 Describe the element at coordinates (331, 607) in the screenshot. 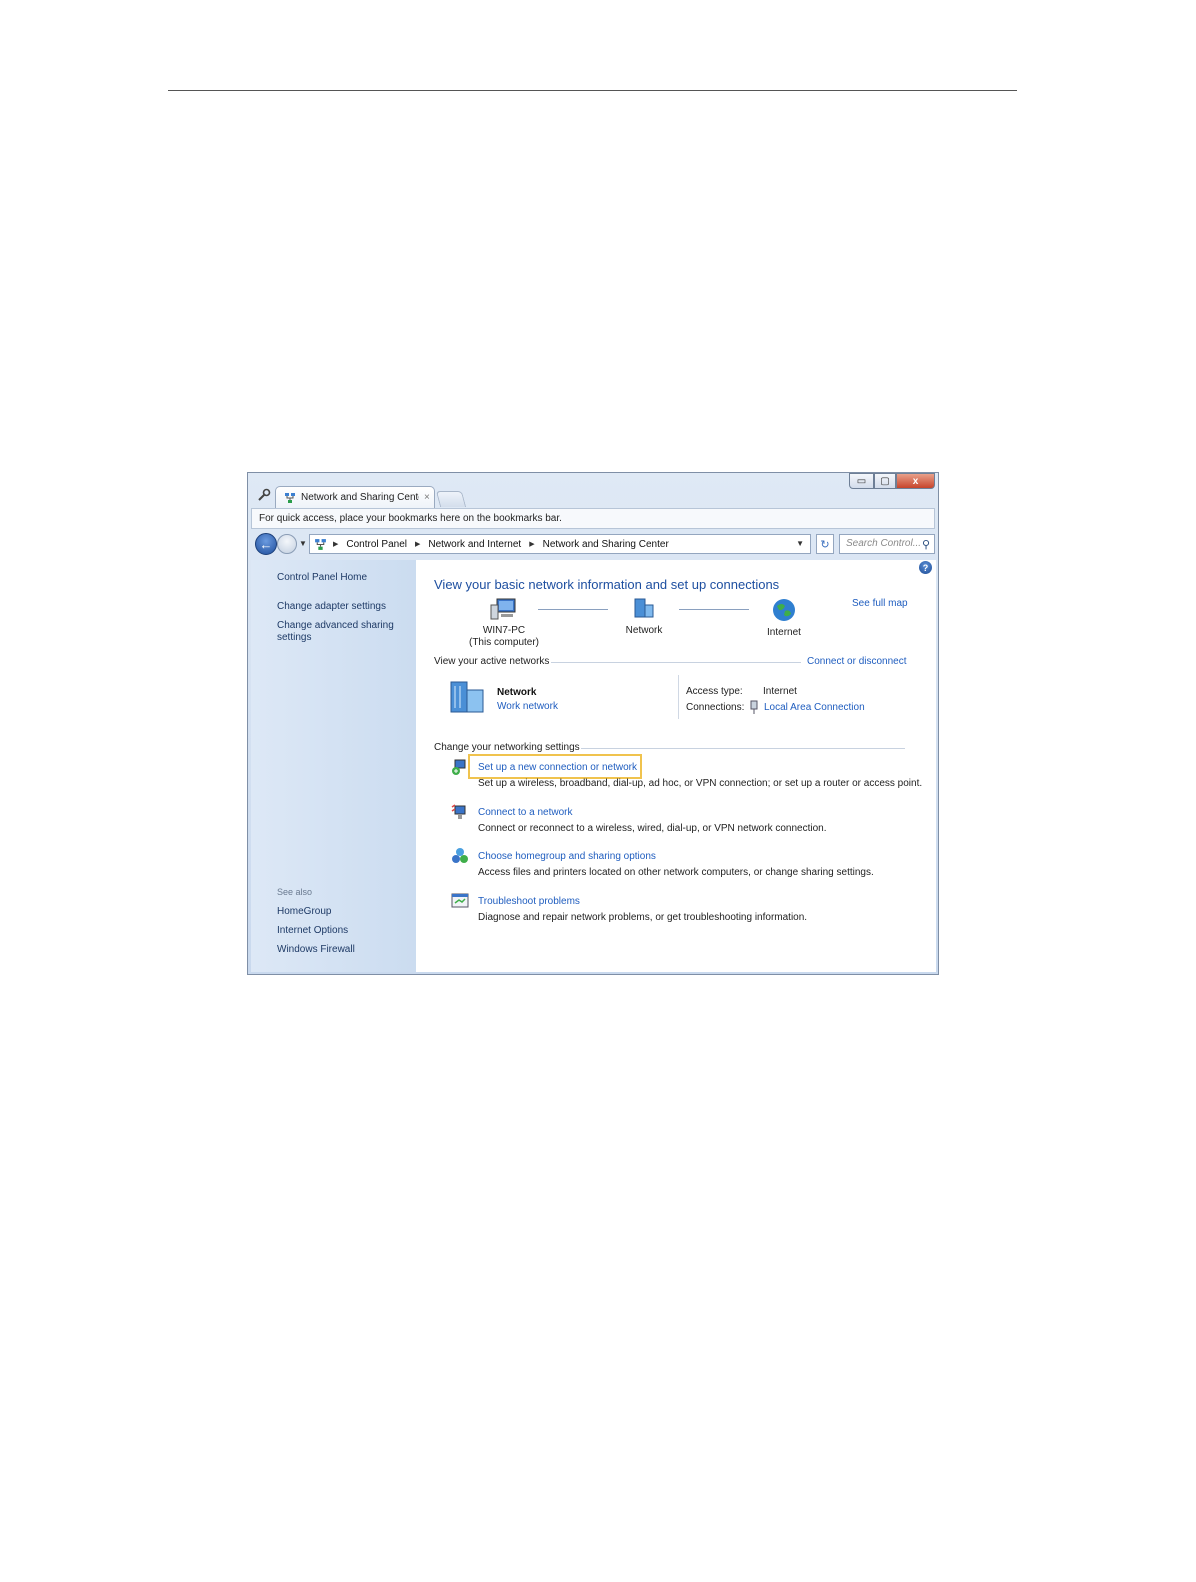

I see `sidebar-item-change-adapter-settings: Change adapter settings` at that location.